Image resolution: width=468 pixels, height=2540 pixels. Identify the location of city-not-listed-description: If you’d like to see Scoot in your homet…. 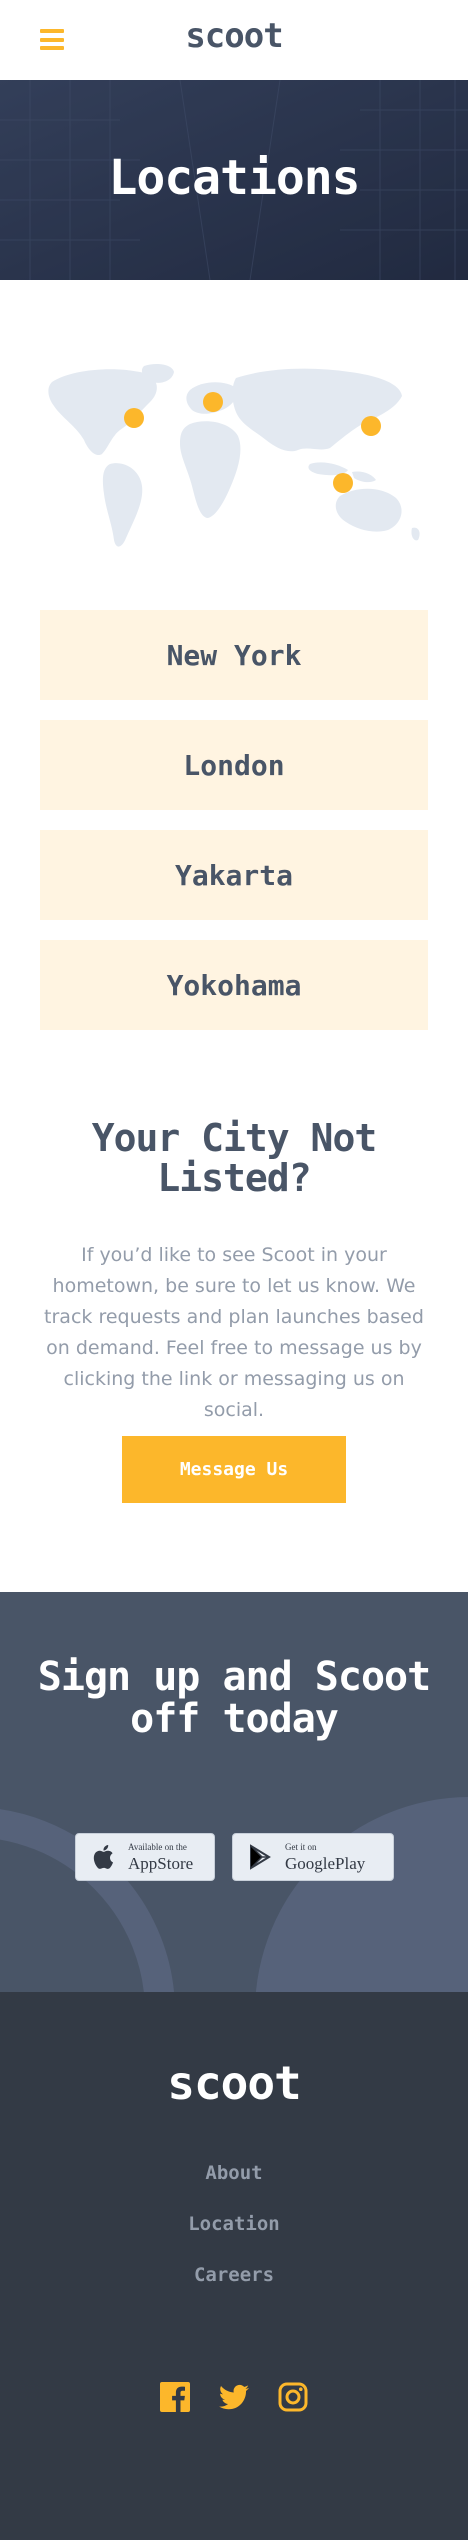
(234, 1332).